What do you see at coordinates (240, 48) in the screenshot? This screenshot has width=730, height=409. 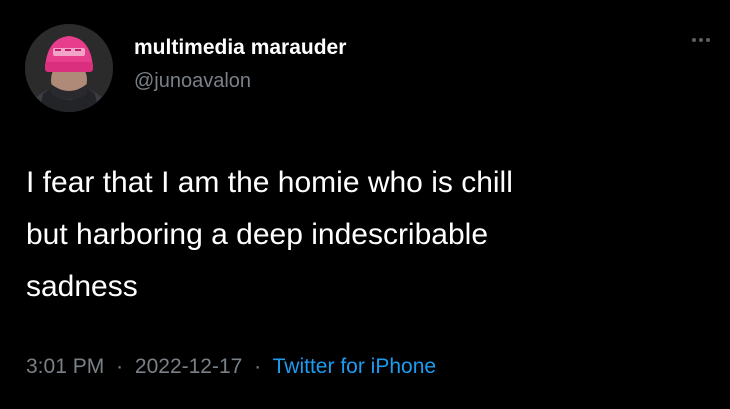 I see `author-display-name: multimedia marauder` at bounding box center [240, 48].